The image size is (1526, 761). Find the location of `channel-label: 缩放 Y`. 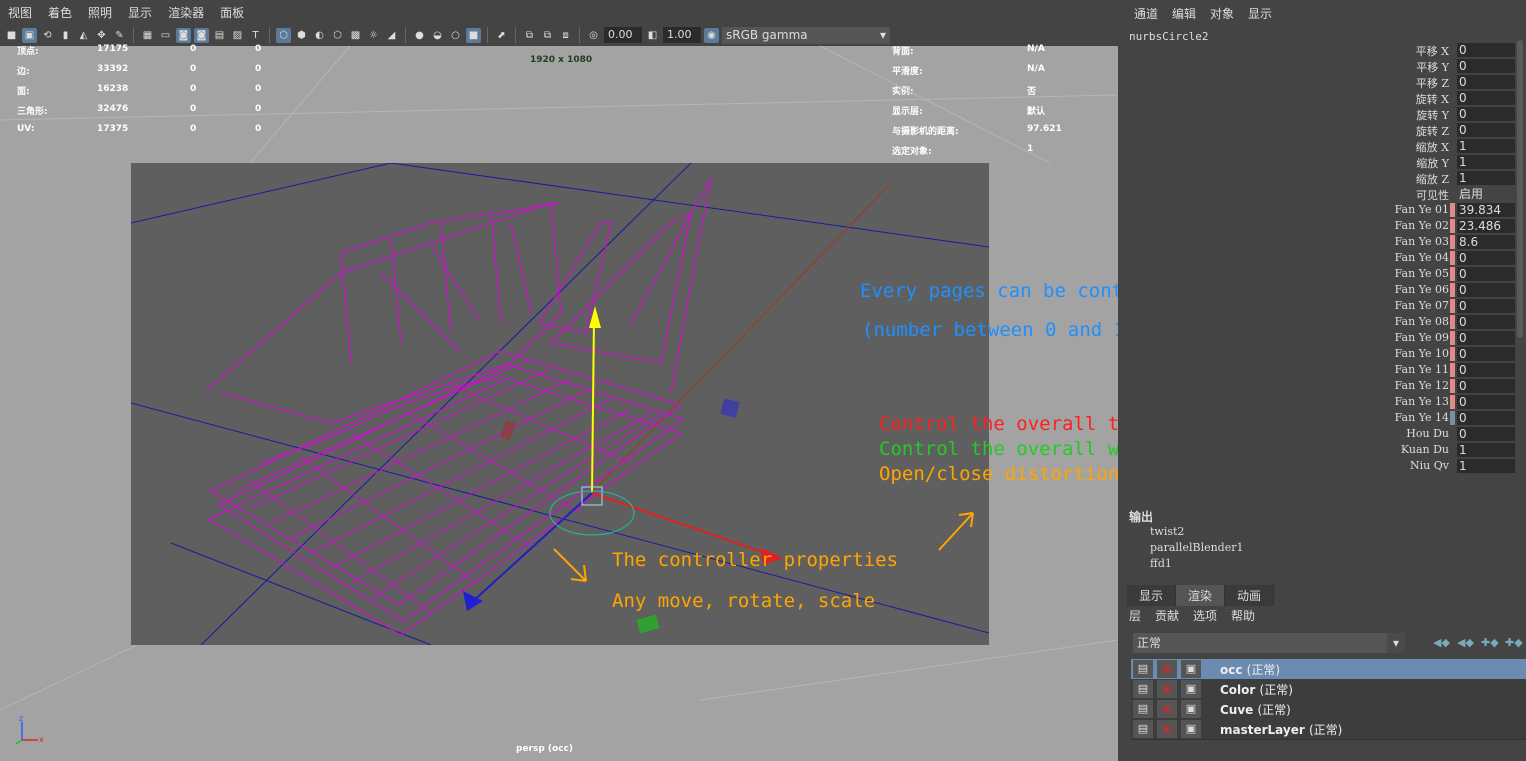

channel-label: 缩放 Y is located at coordinates (1432, 163).